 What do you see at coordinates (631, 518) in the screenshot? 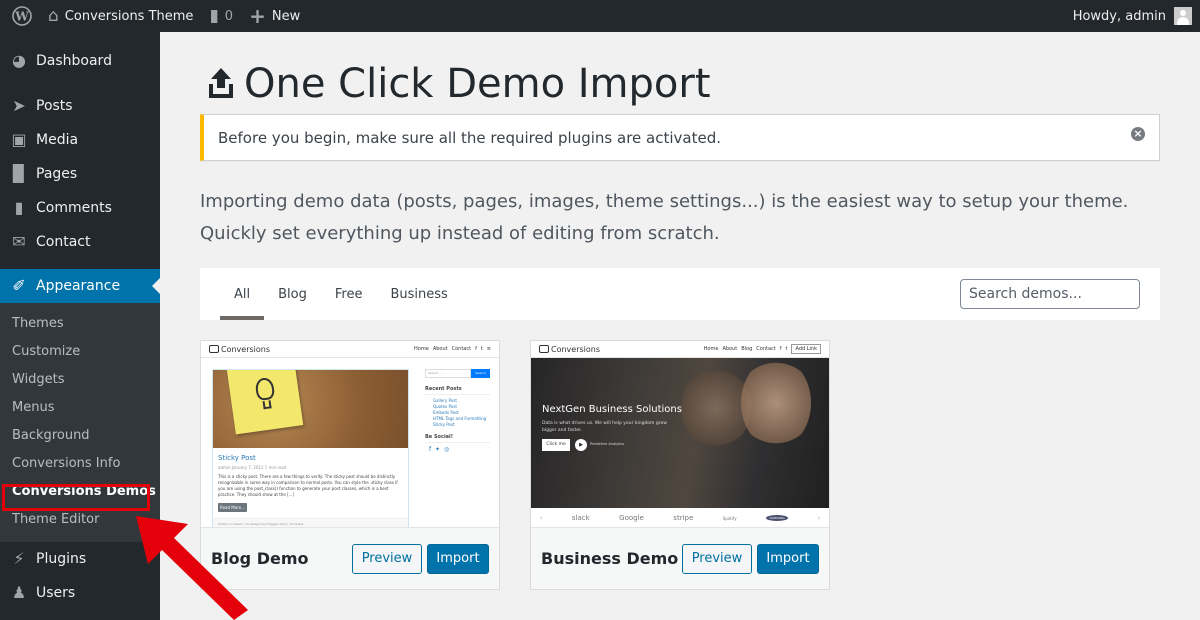
I see `google-logo: Google` at bounding box center [631, 518].